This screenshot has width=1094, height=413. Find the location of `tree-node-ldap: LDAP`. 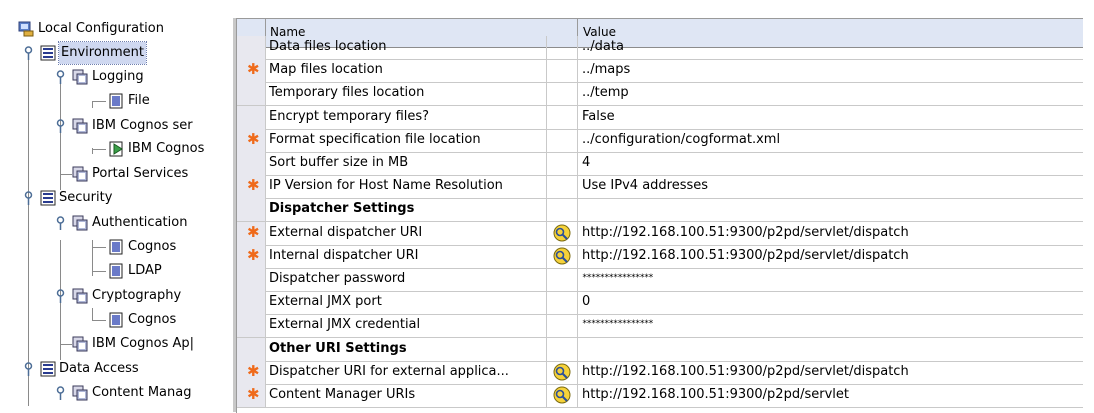

tree-node-ldap: LDAP is located at coordinates (123, 271).